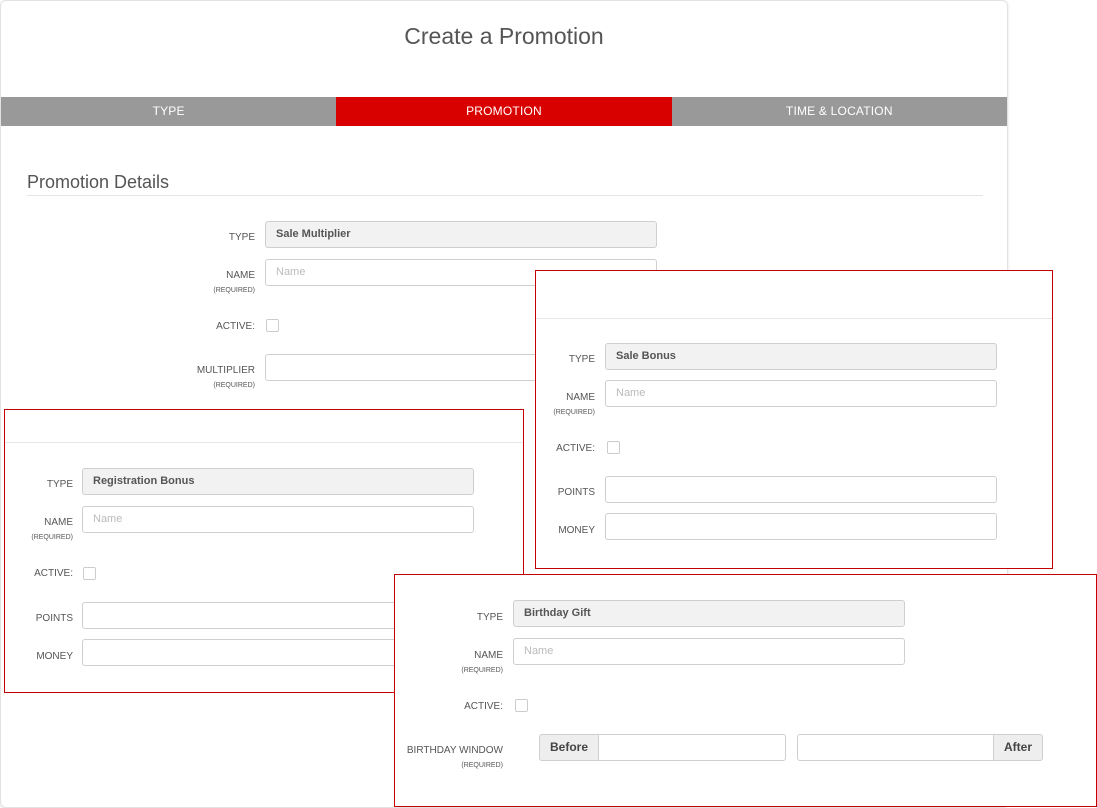 The height and width of the screenshot is (808, 1097). I want to click on section-divider, so click(505, 195).